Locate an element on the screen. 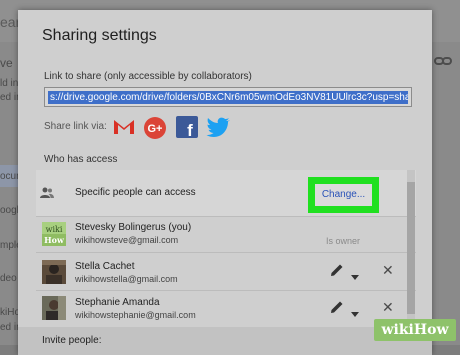 This screenshot has height=355, width=460. dialog-title: Sharing settings is located at coordinates (99, 35).